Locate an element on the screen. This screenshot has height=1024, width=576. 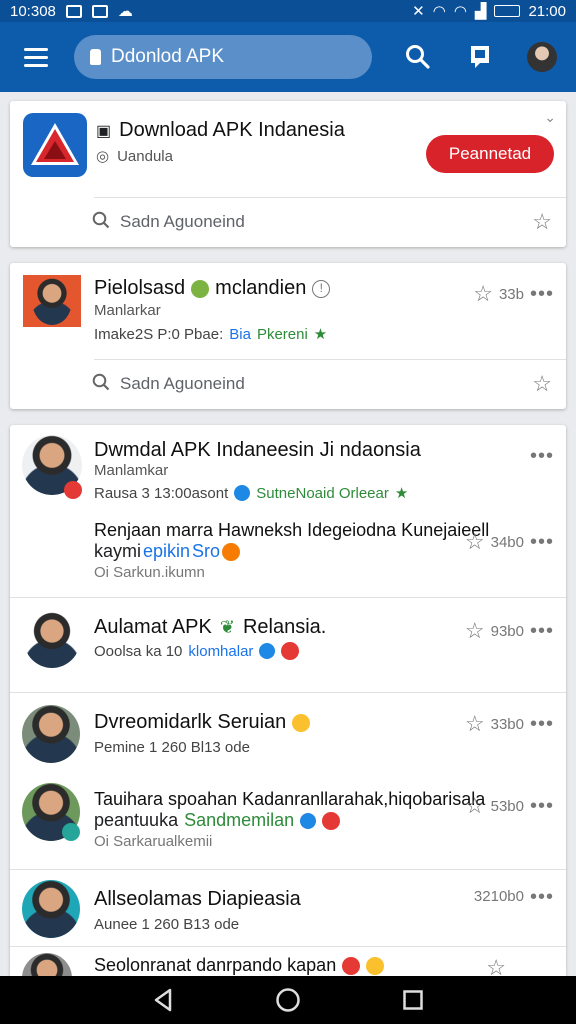
lock-icon is located at coordinates (95, 57).